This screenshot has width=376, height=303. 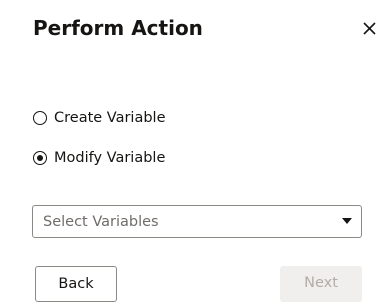 I want to click on back-button: Back, so click(x=76, y=284).